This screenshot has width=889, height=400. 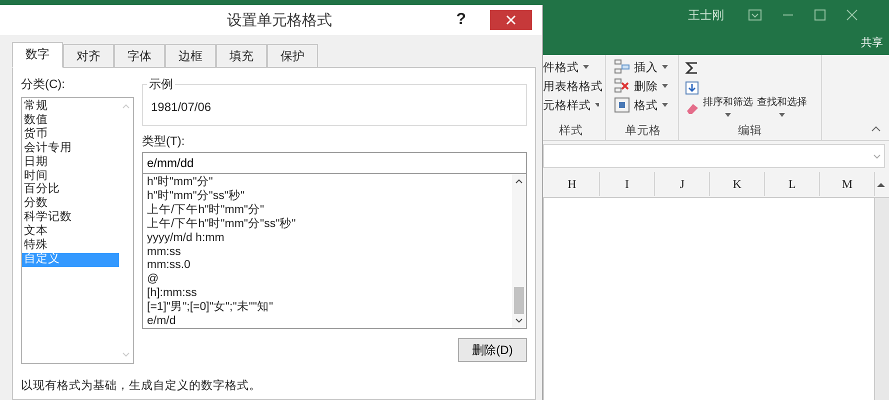 What do you see at coordinates (628, 184) in the screenshot?
I see `column-header: I` at bounding box center [628, 184].